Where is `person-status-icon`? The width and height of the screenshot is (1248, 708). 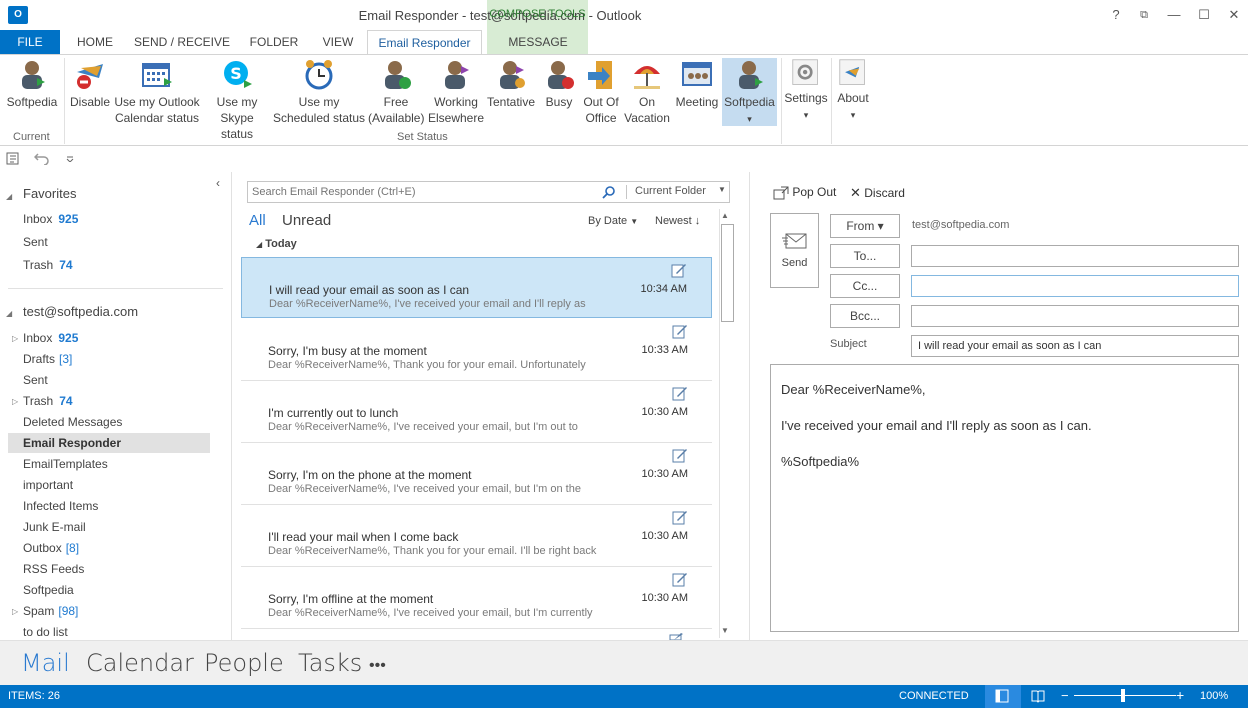
person-status-icon is located at coordinates (33, 75).